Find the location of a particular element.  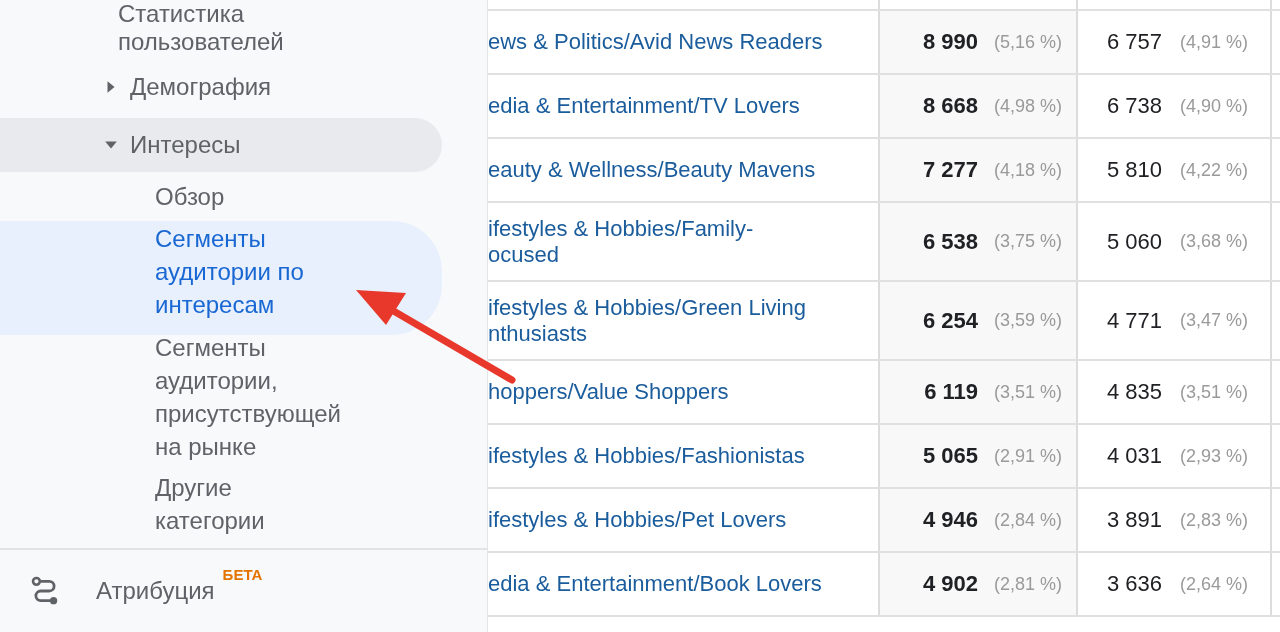

table-cell: (3,68 %) is located at coordinates (1213, 241).